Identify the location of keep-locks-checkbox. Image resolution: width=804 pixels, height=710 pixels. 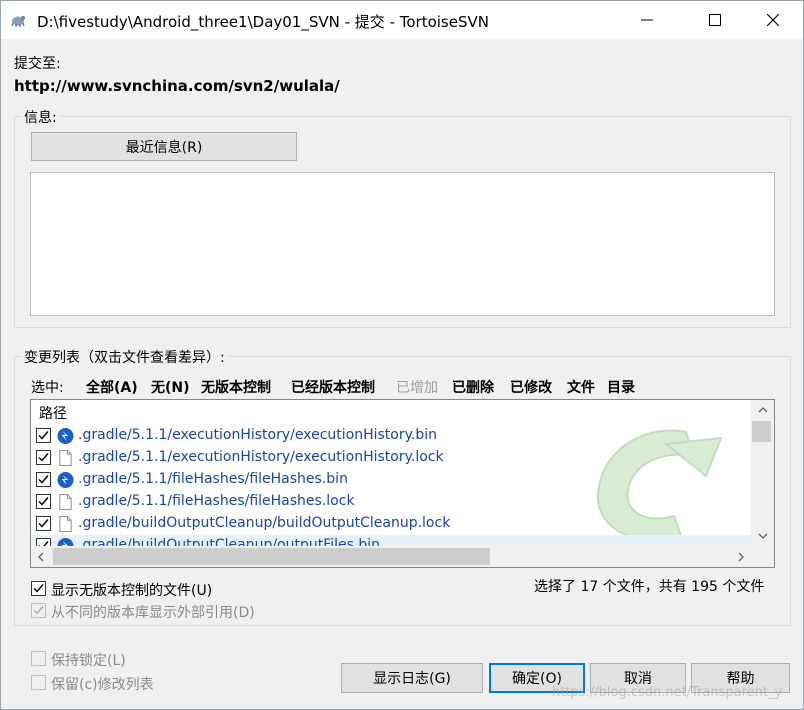
(38, 658).